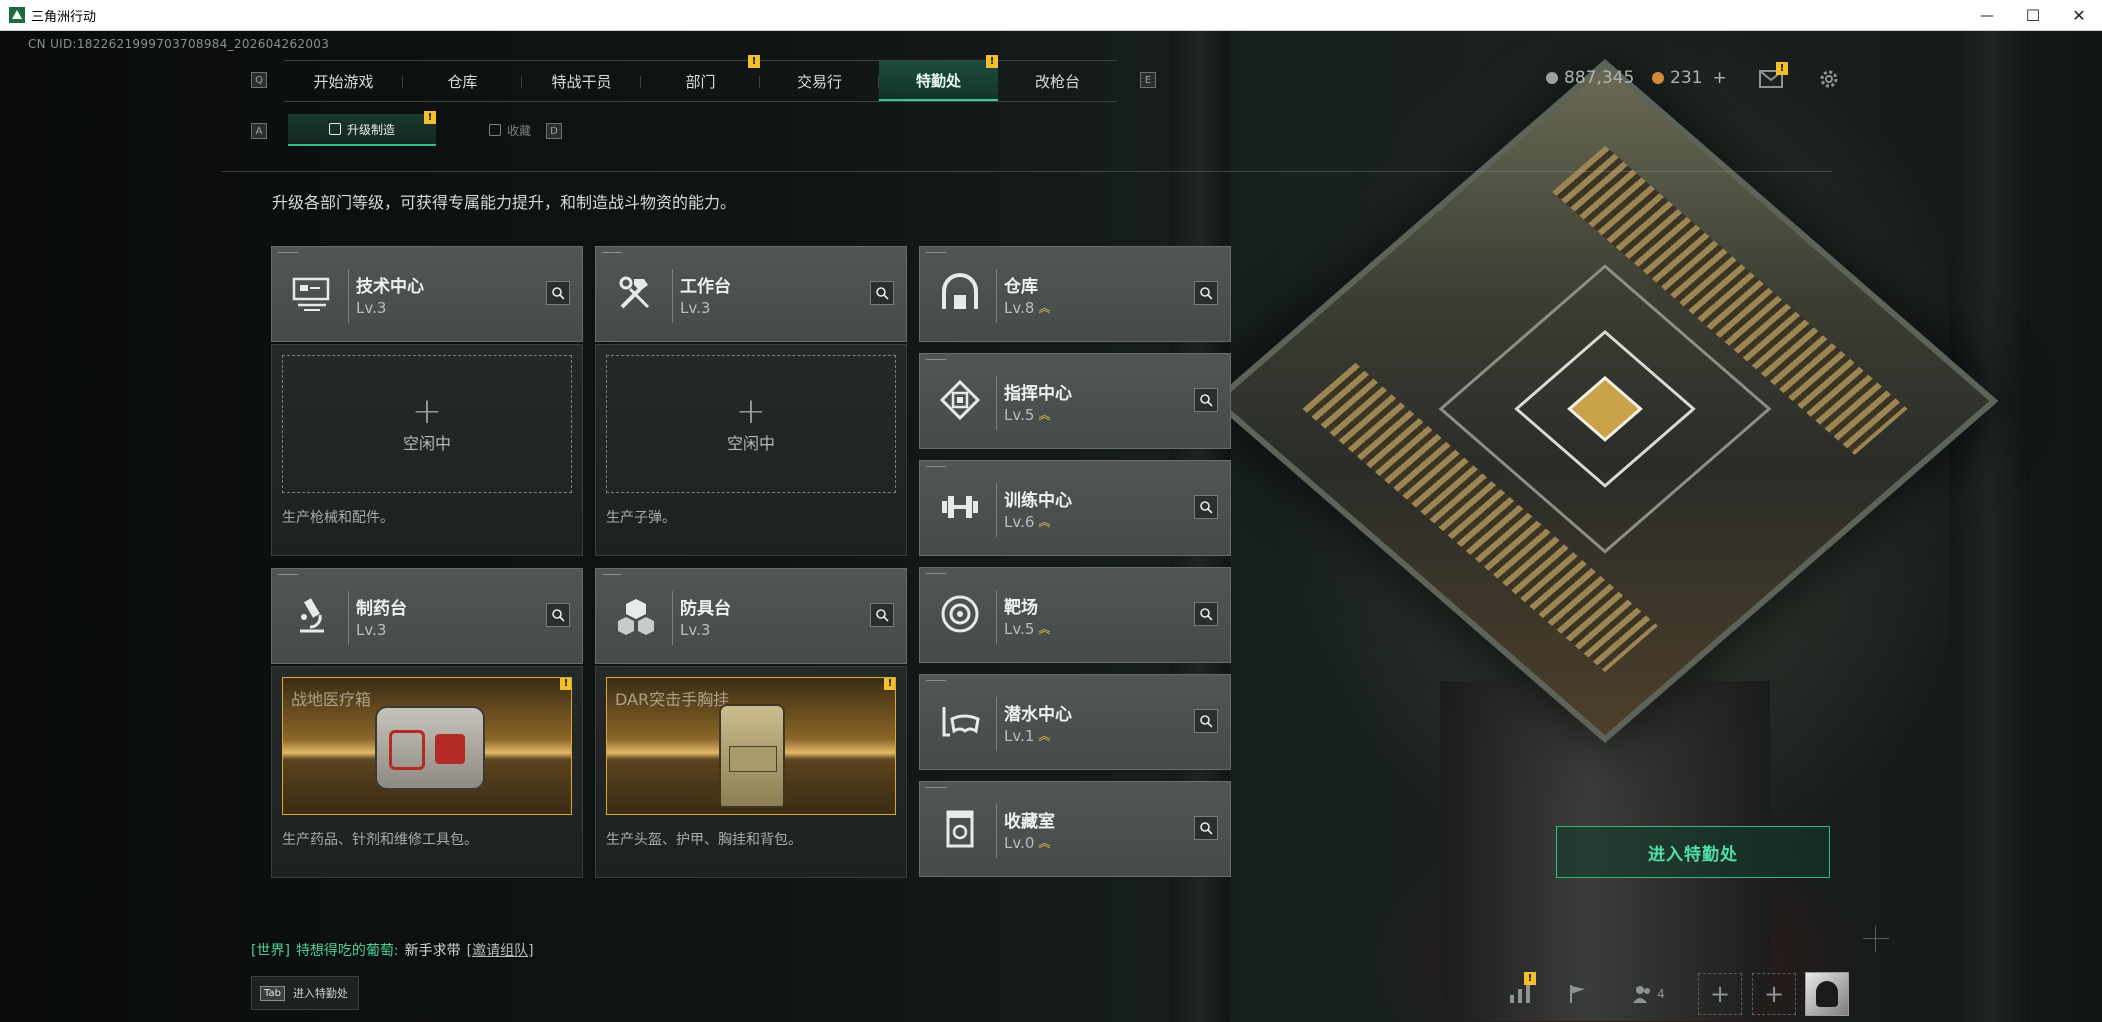  I want to click on station-card-range: 靶场 Lv.5 ︽, so click(1075, 615).